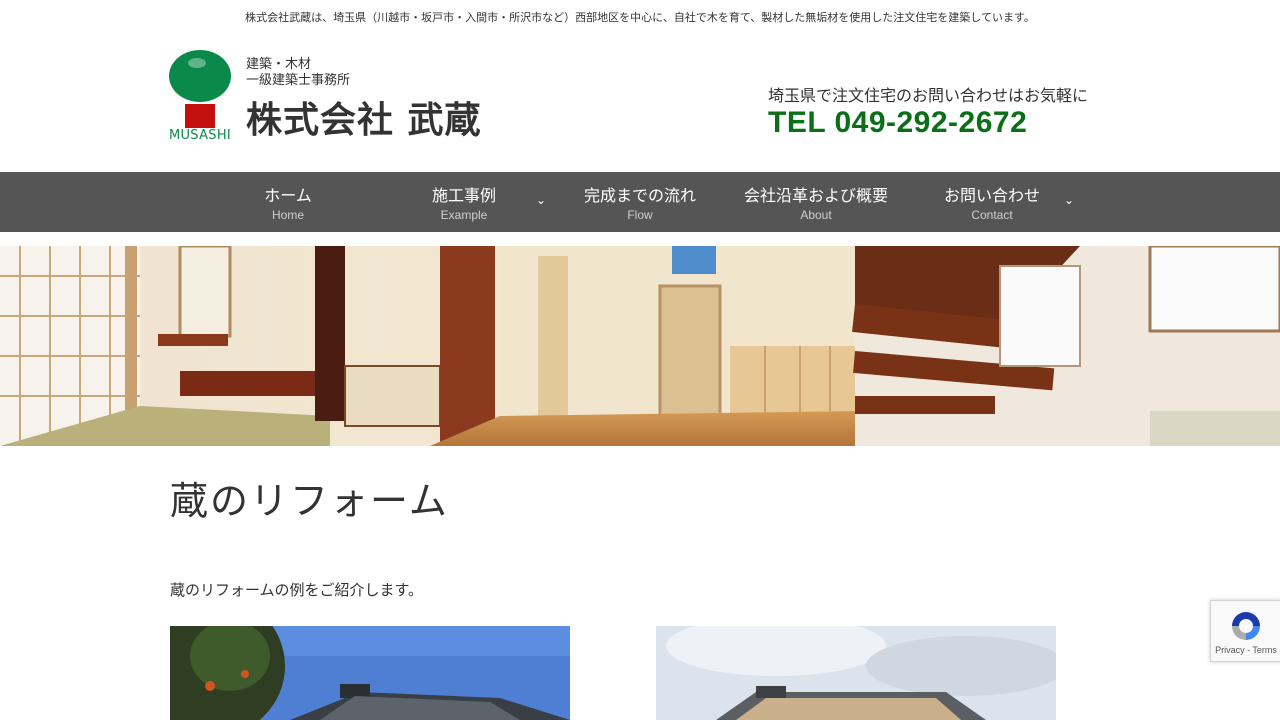  I want to click on nav-item-flow: 完成までの流れ Flow, so click(640, 202).